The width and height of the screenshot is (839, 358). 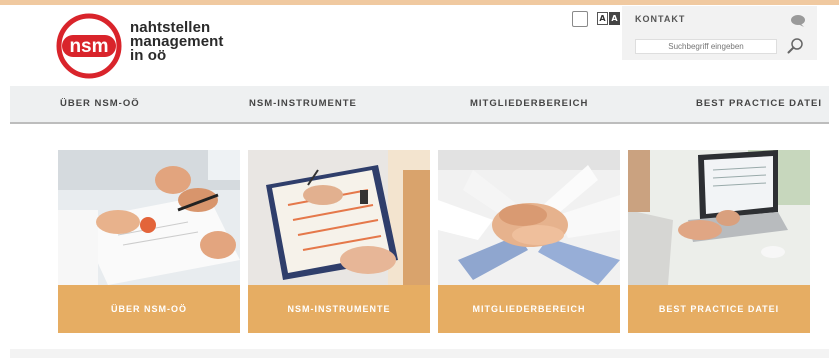 What do you see at coordinates (614, 18) in the screenshot?
I see `font-size-large-button: A` at bounding box center [614, 18].